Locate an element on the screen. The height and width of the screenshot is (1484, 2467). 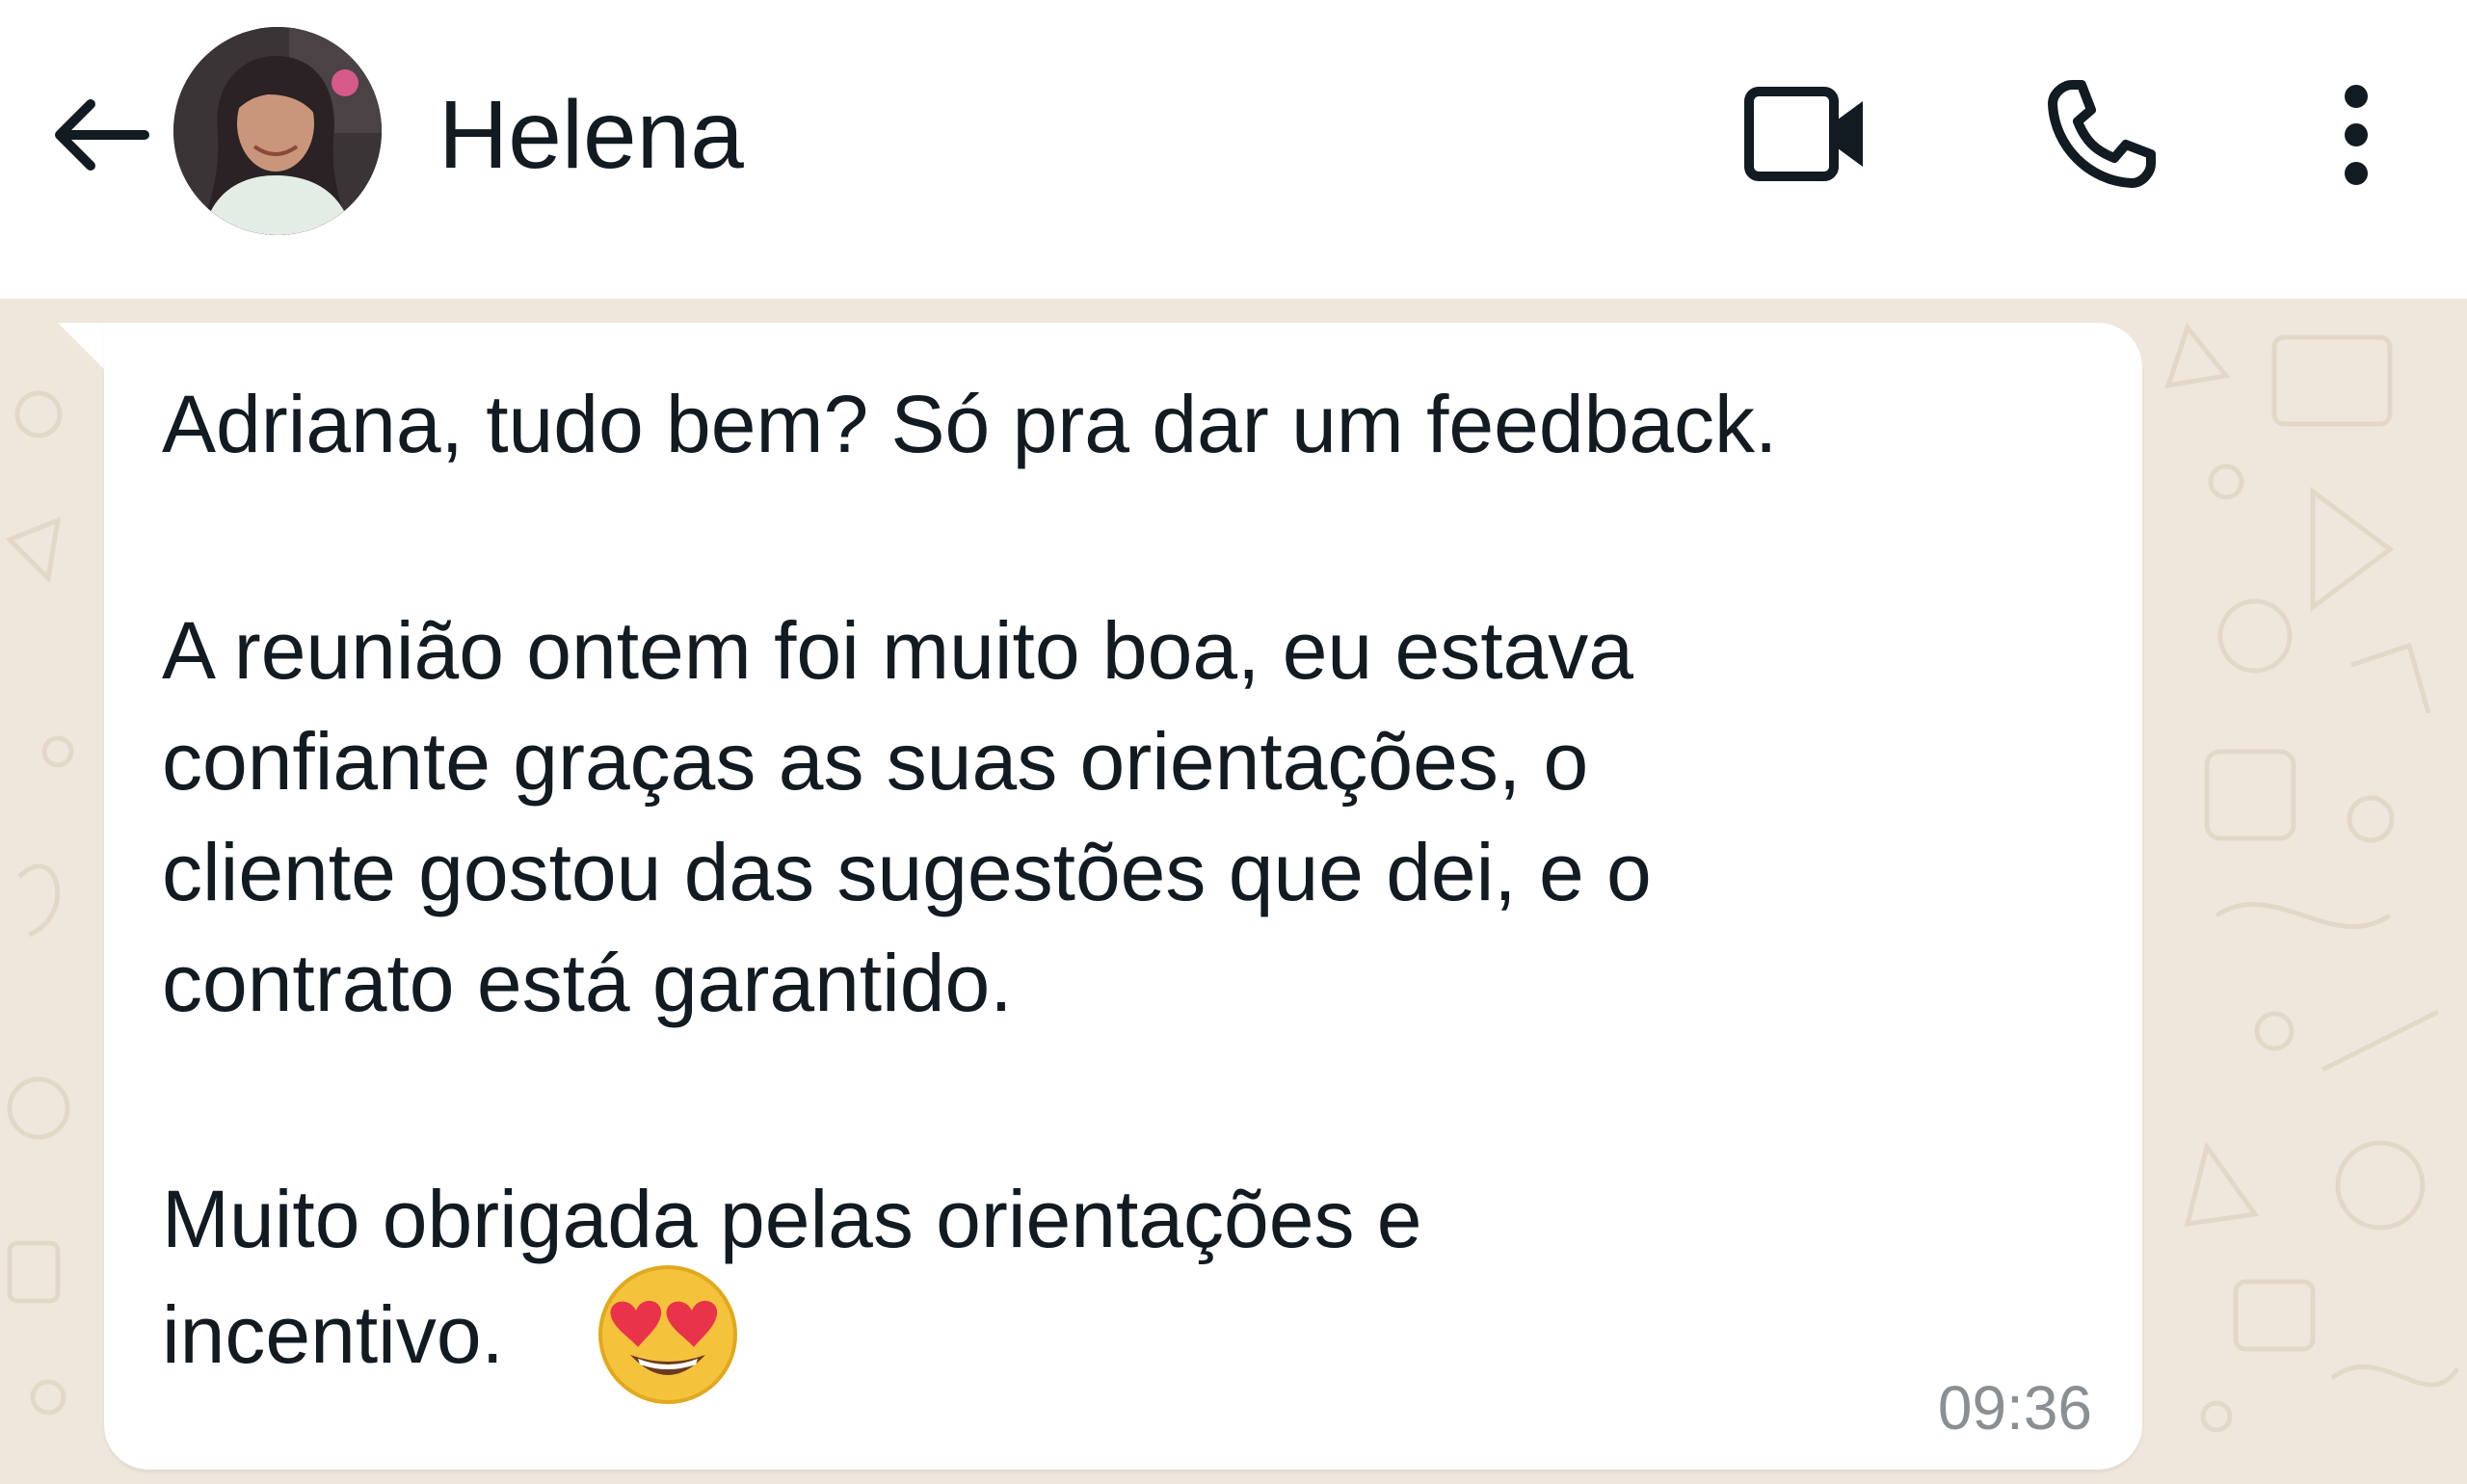
video-call-button is located at coordinates (1807, 134).